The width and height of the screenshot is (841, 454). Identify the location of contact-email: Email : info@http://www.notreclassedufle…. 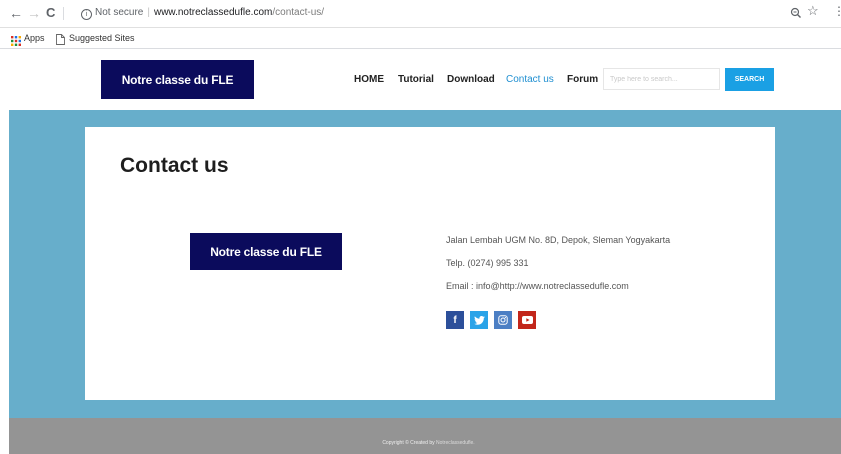
(537, 286).